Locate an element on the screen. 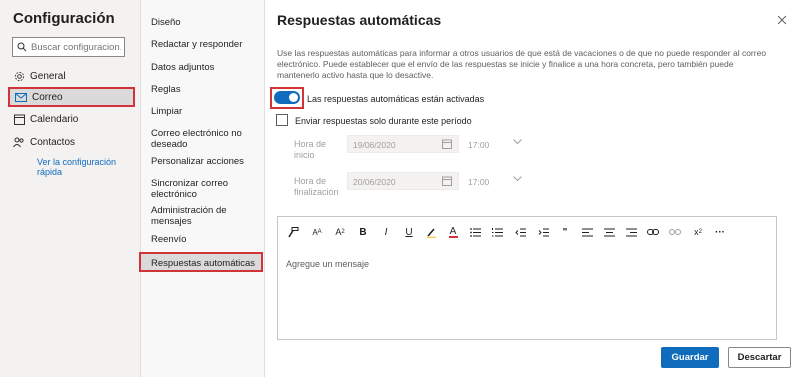 The width and height of the screenshot is (800, 377). save-button: Guardar is located at coordinates (690, 357).